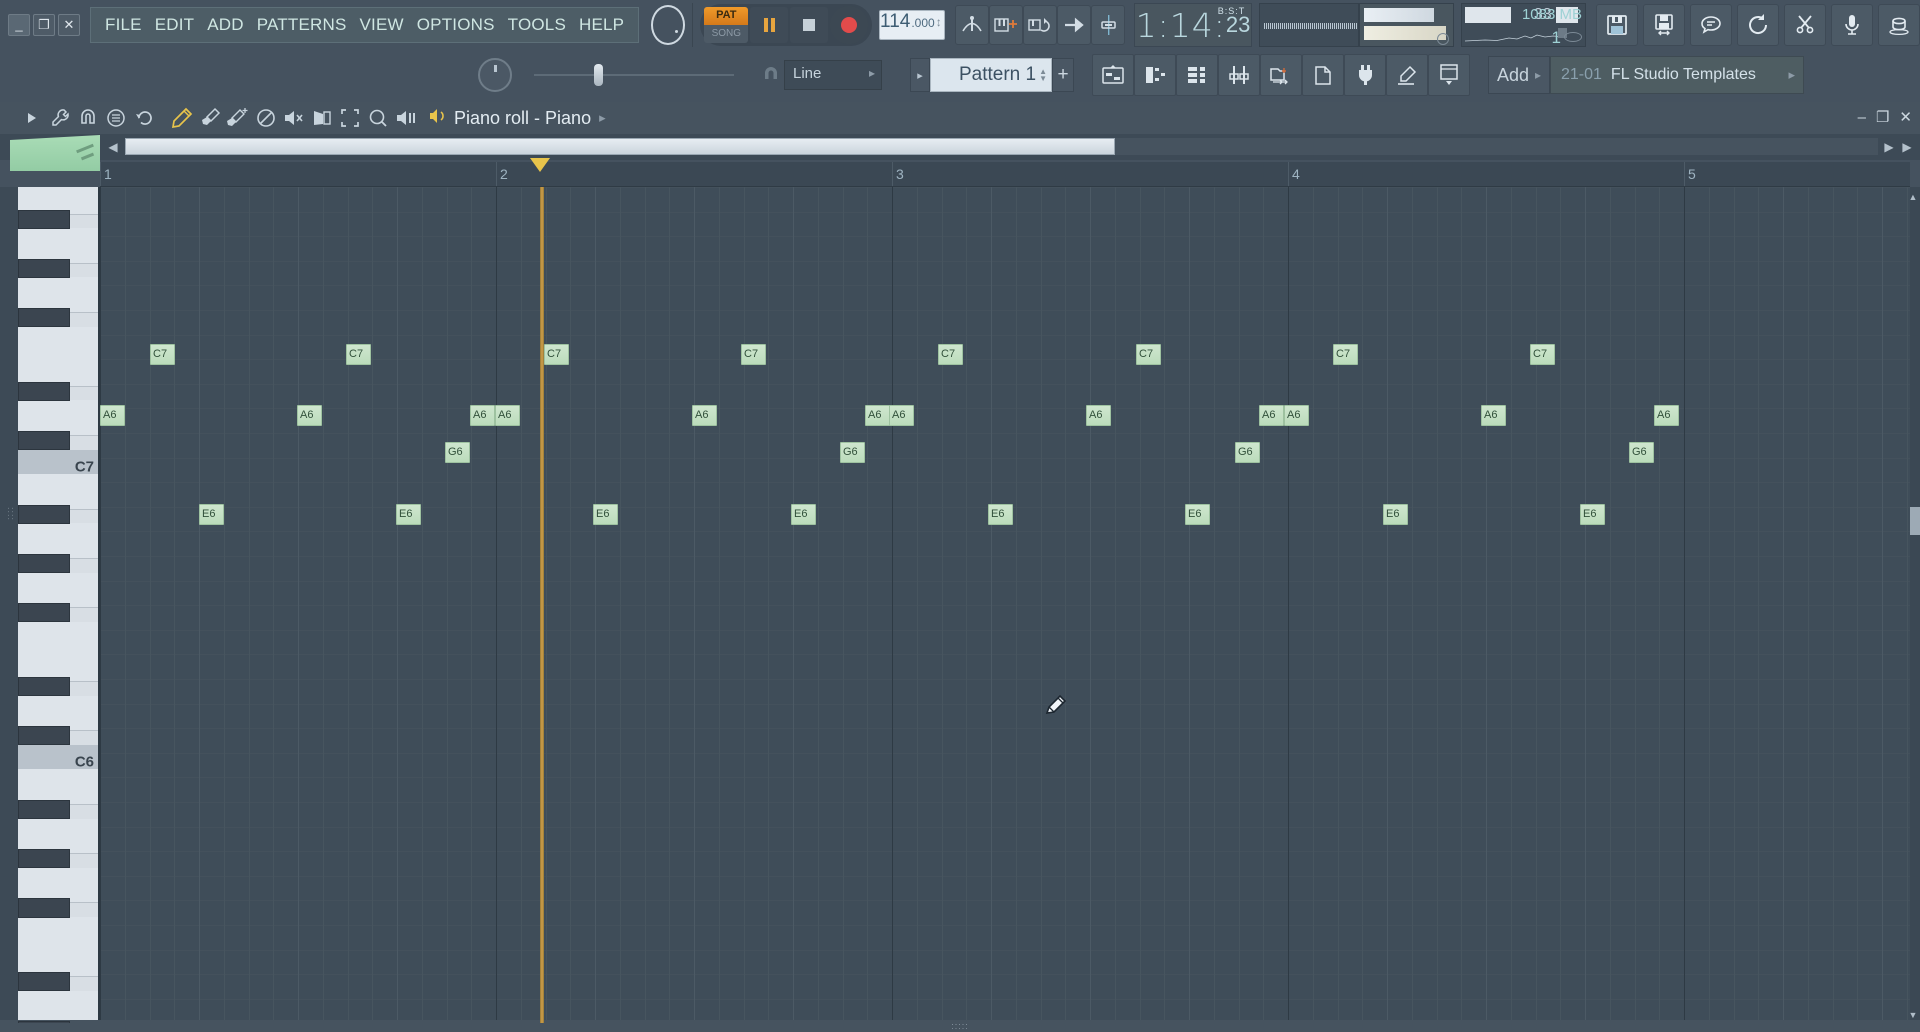 This screenshot has height=1032, width=1920. Describe the element at coordinates (322, 118) in the screenshot. I see `slip-icon` at that location.